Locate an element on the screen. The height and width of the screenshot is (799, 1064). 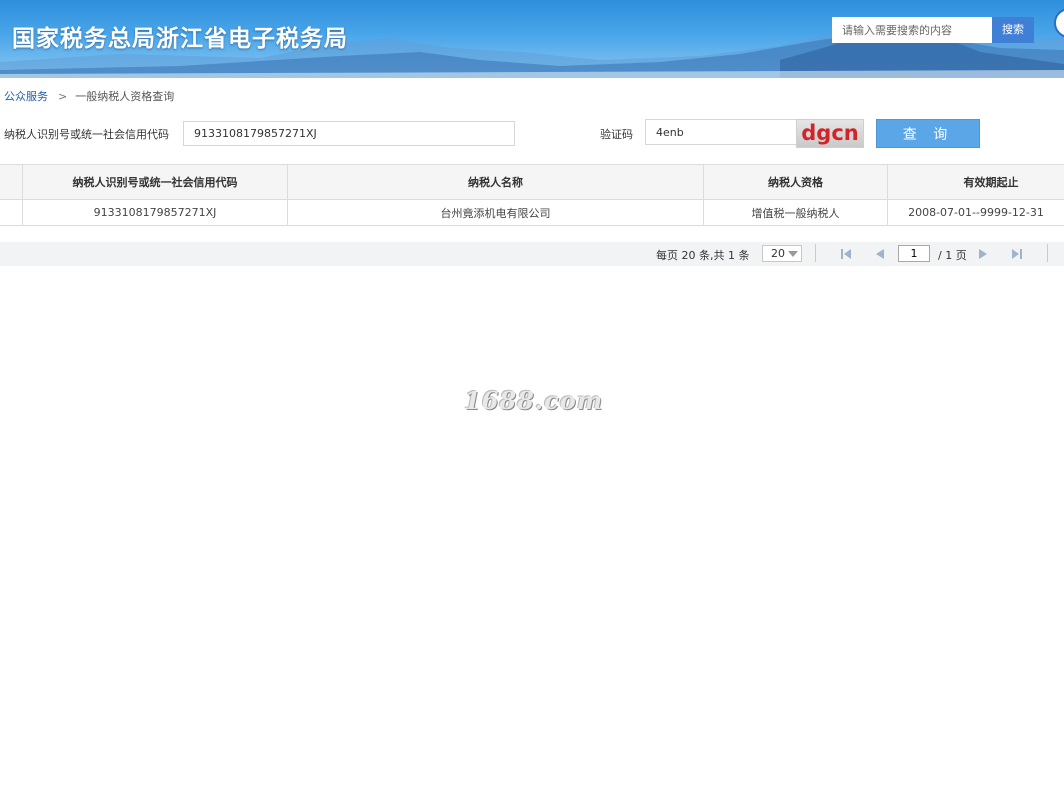
first-page-icon is located at coordinates (846, 254).